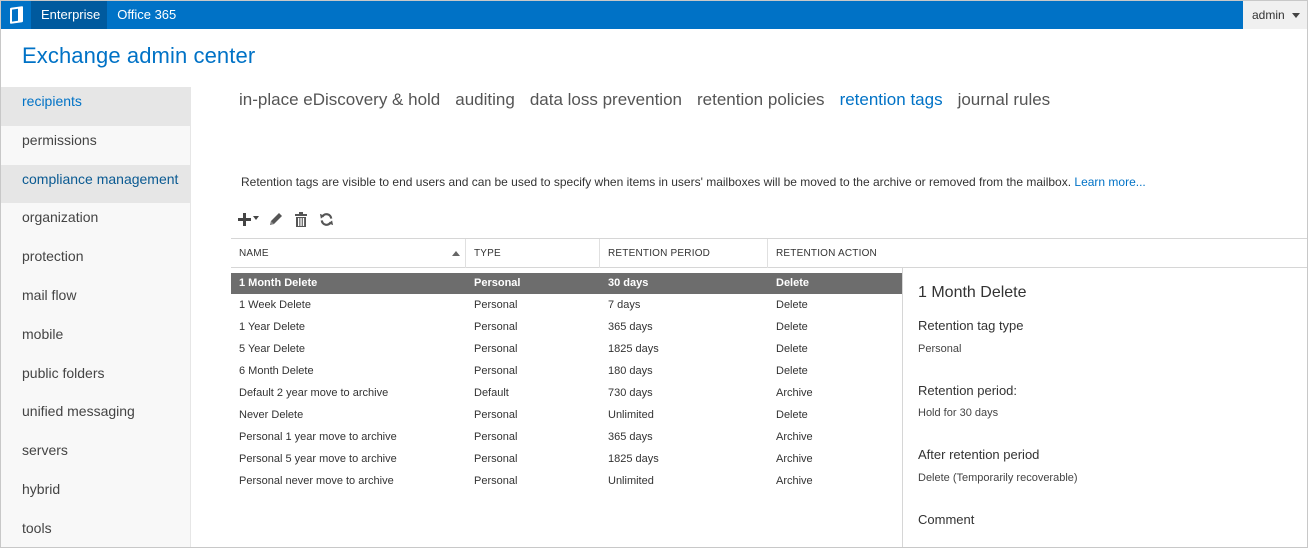 Image resolution: width=1308 pixels, height=548 pixels. I want to click on cell-period: 30 days, so click(628, 283).